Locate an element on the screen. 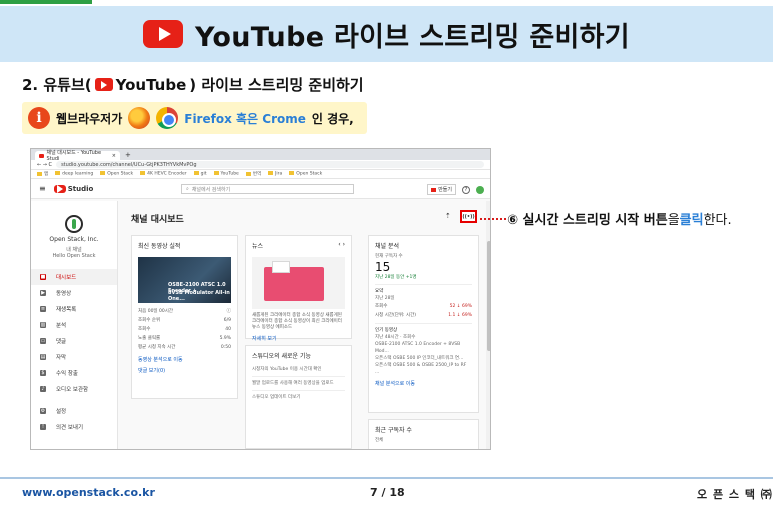 The height and width of the screenshot is (507, 773). new-tab-icon: + is located at coordinates (128, 155).